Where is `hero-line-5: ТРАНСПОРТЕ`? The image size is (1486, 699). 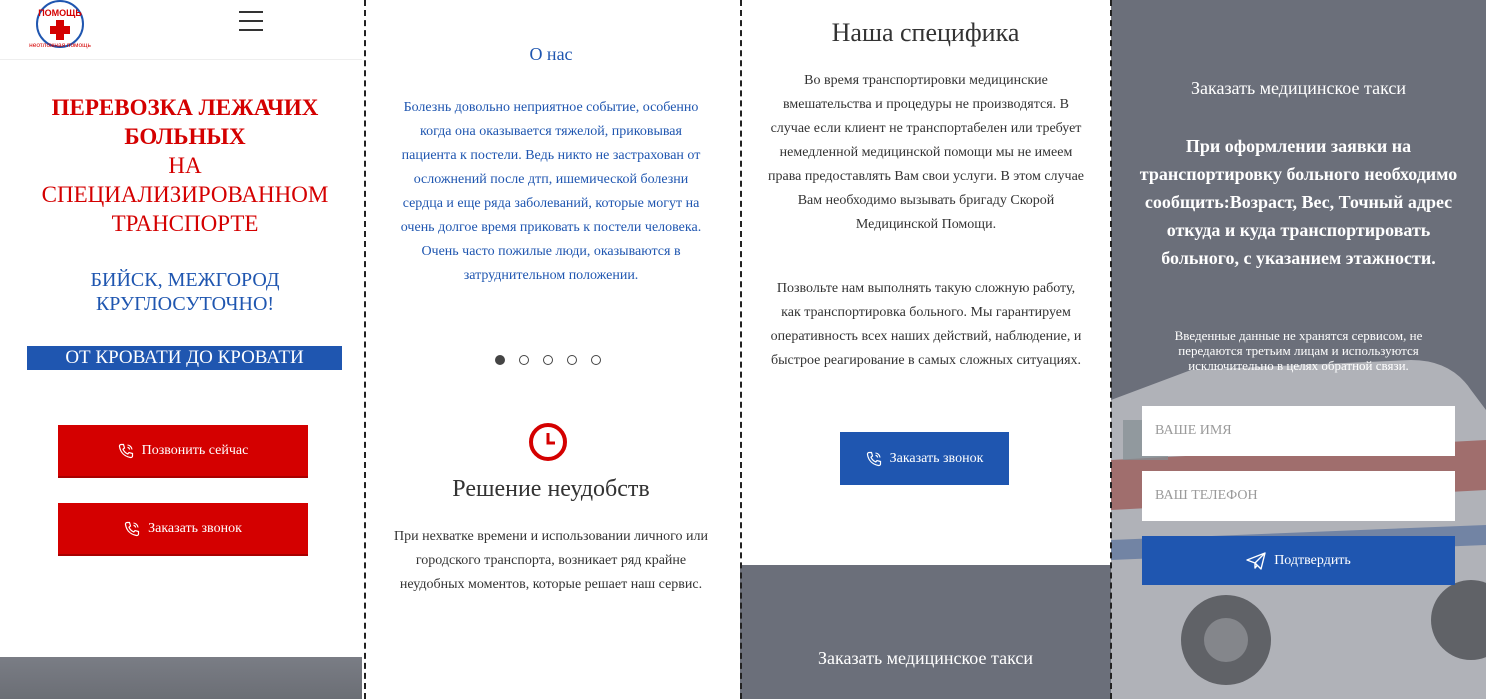 hero-line-5: ТРАНСПОРТЕ is located at coordinates (185, 223).